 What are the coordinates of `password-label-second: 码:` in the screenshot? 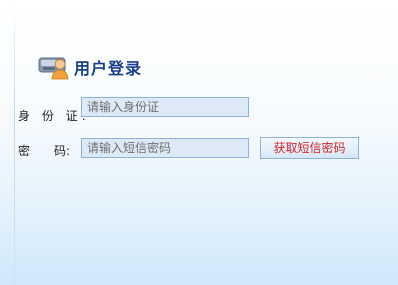 It's located at (62, 151).